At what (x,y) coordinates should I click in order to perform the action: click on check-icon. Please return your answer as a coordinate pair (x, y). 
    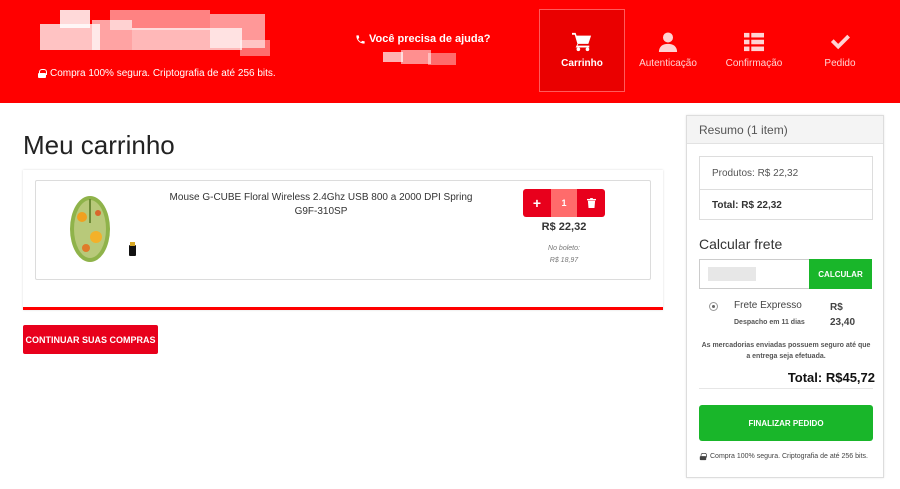
    Looking at the image, I should click on (840, 42).